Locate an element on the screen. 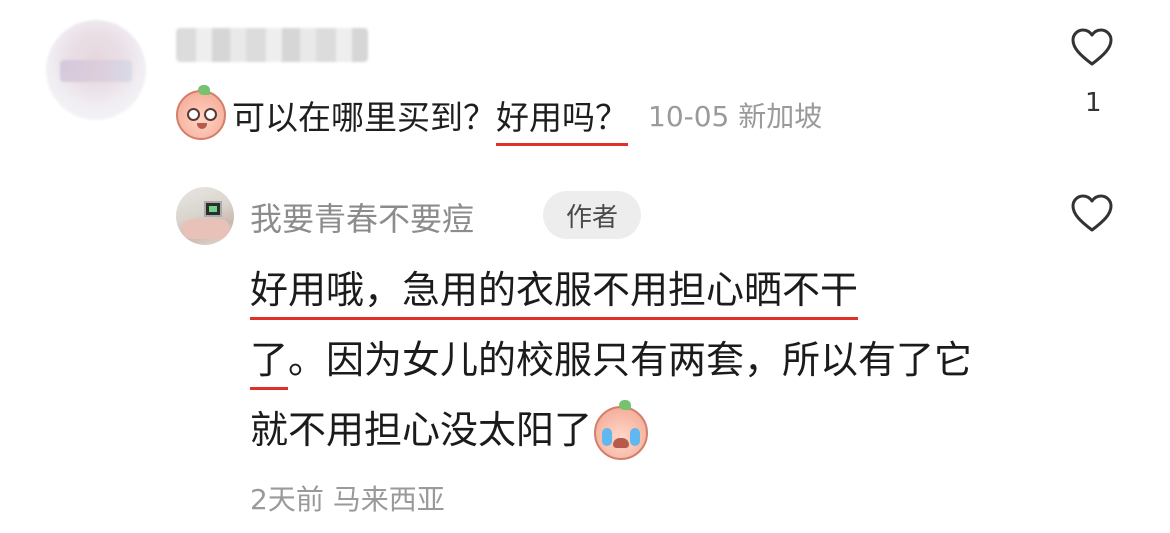  highlighted-phrase-1: 好用哦，急用的衣服不用担心晒不干 is located at coordinates (554, 294).